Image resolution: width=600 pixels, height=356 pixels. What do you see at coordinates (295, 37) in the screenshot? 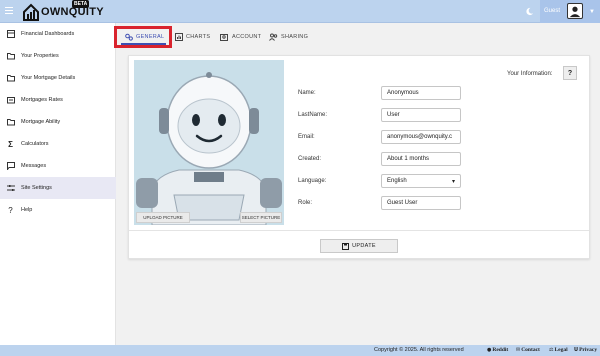
I see `tab-label: SHARING` at bounding box center [295, 37].